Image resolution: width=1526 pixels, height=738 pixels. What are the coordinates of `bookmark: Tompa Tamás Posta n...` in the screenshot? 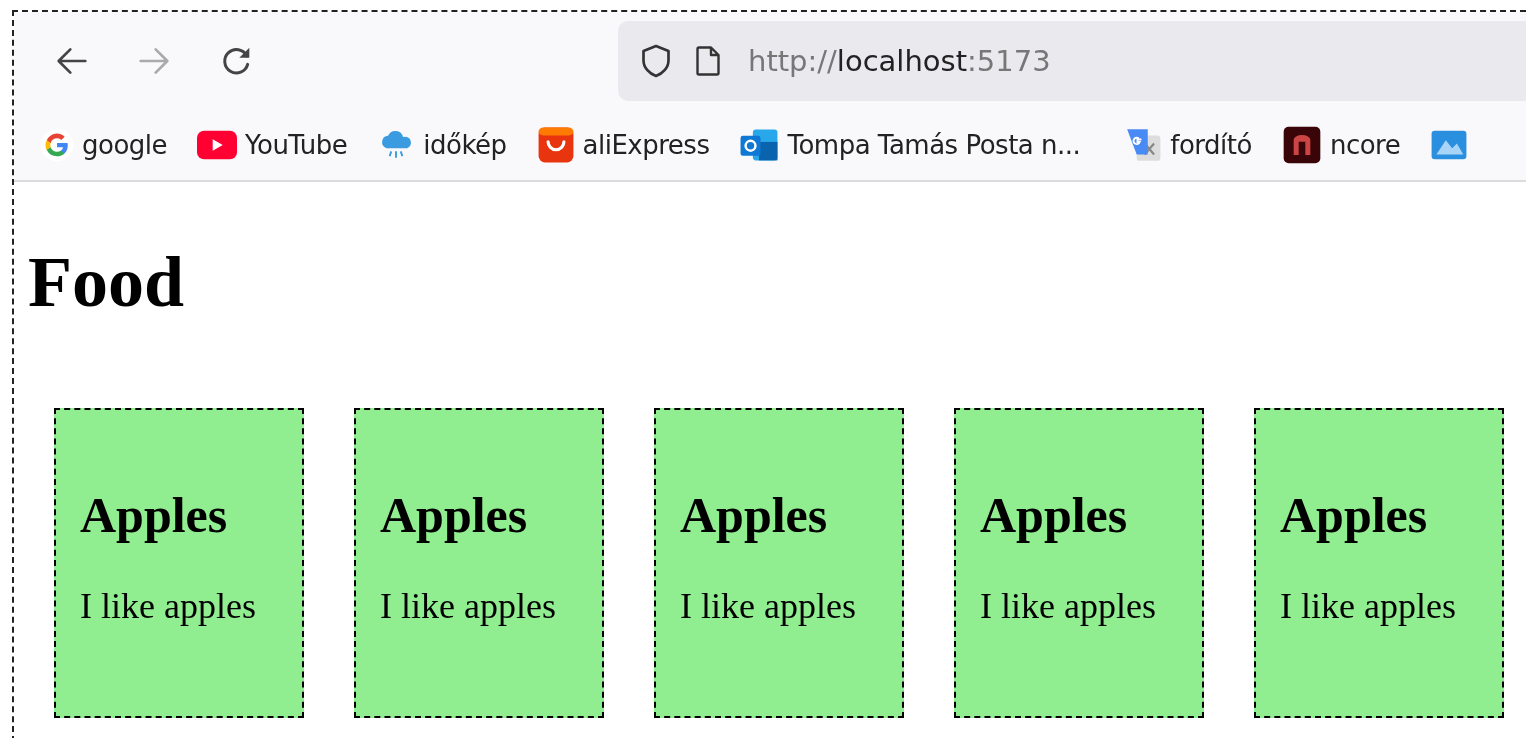 It's located at (910, 145).